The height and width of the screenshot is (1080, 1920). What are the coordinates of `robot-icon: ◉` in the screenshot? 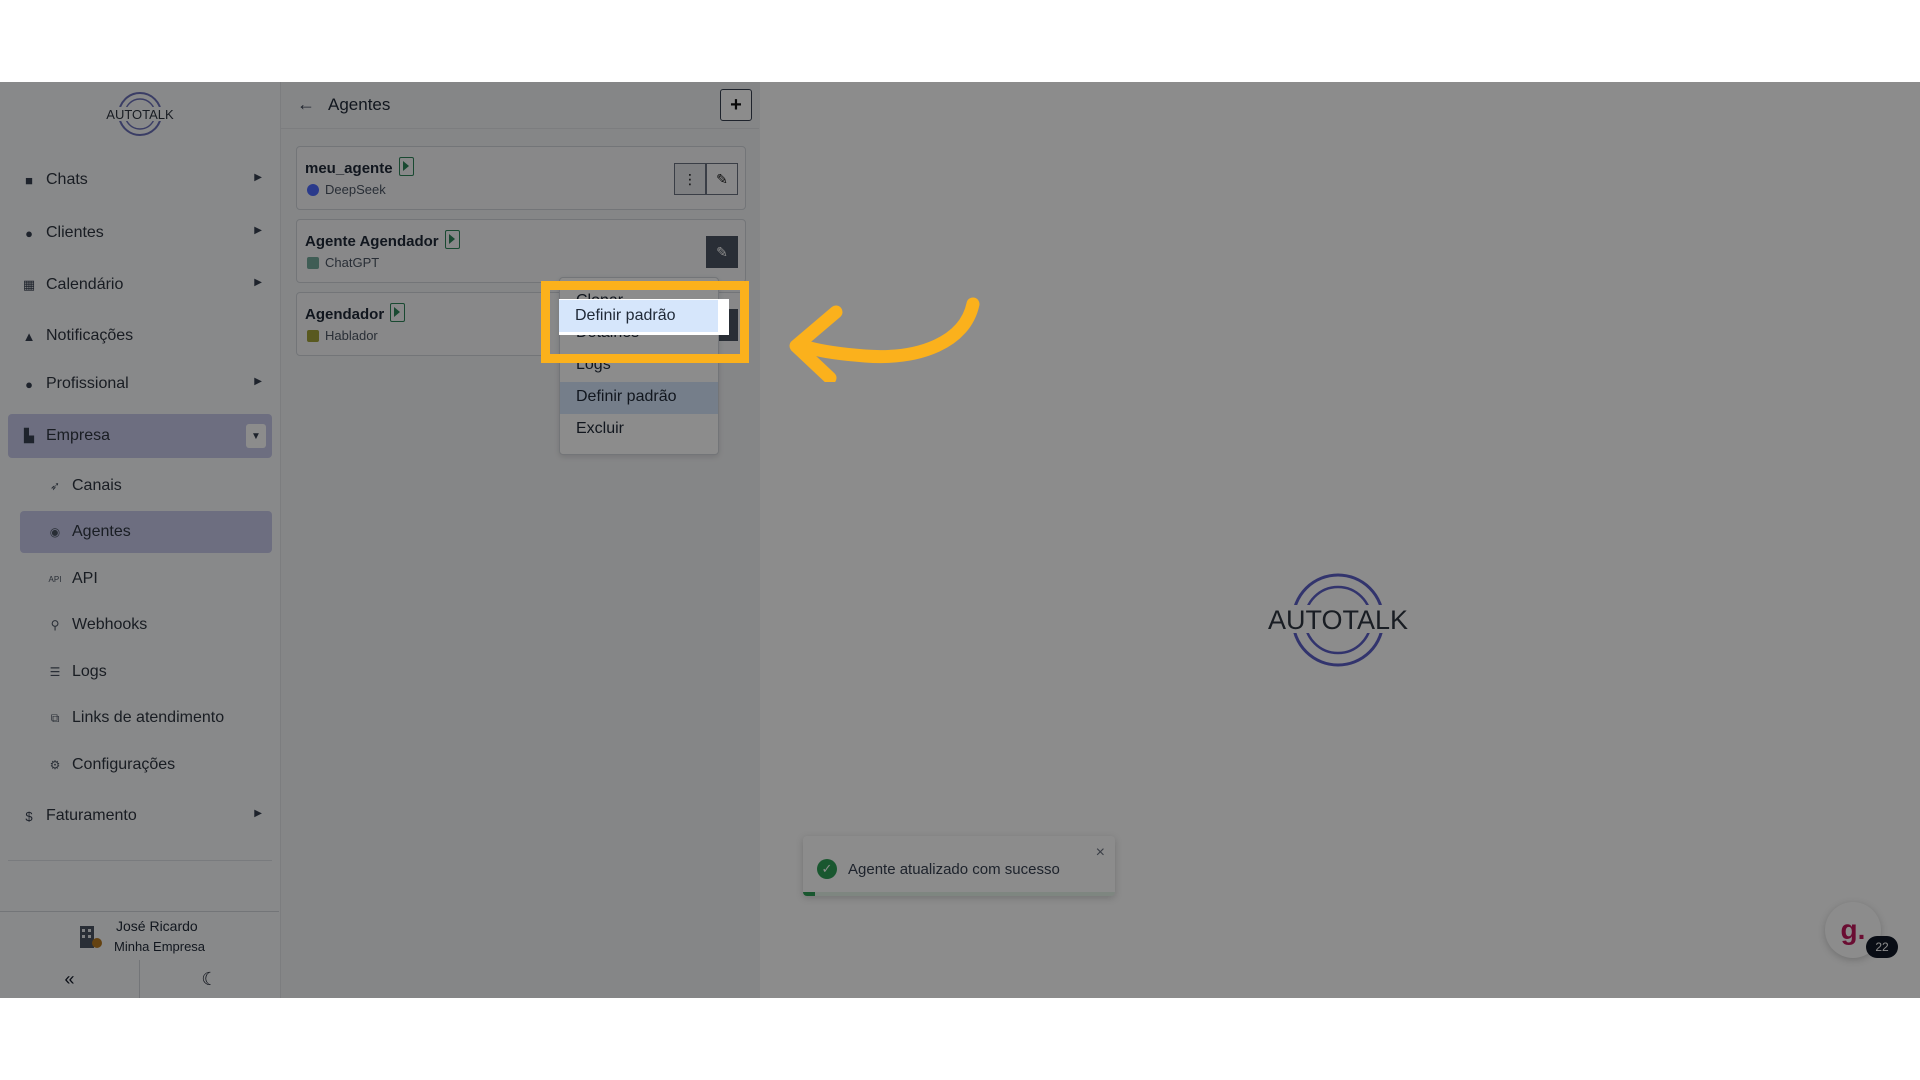 It's located at (55, 532).